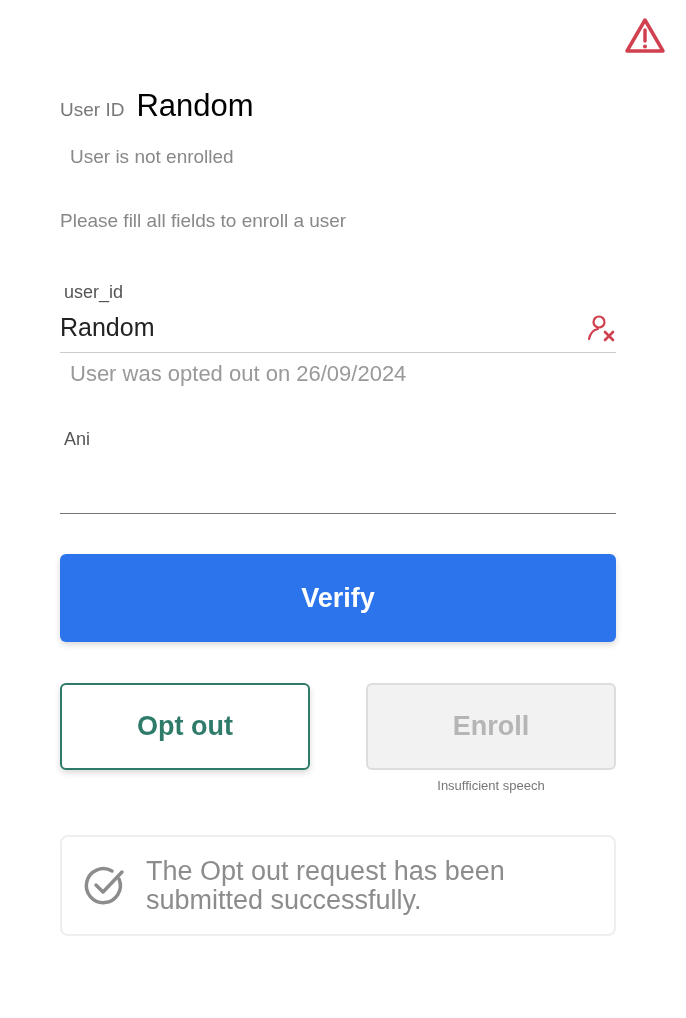  I want to click on enrollment-status: User is not enrolled, so click(152, 157).